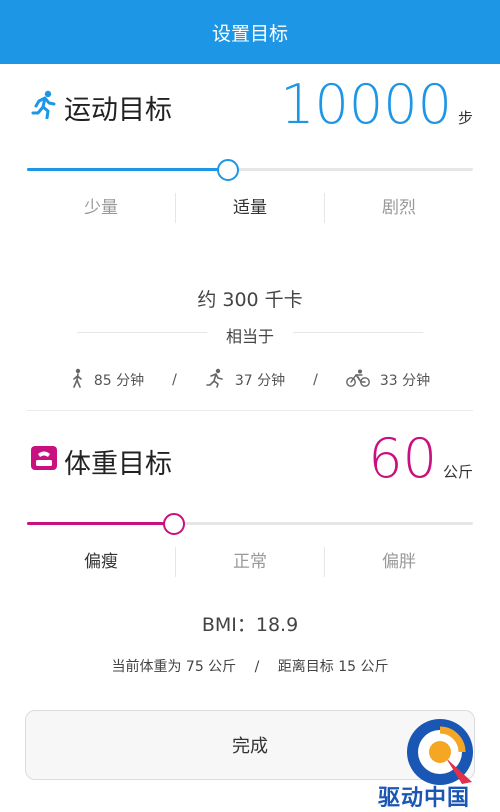 The width and height of the screenshot is (500, 812). Describe the element at coordinates (250, 300) in the screenshot. I see `calorie-estimate: 约 300 千卡` at that location.